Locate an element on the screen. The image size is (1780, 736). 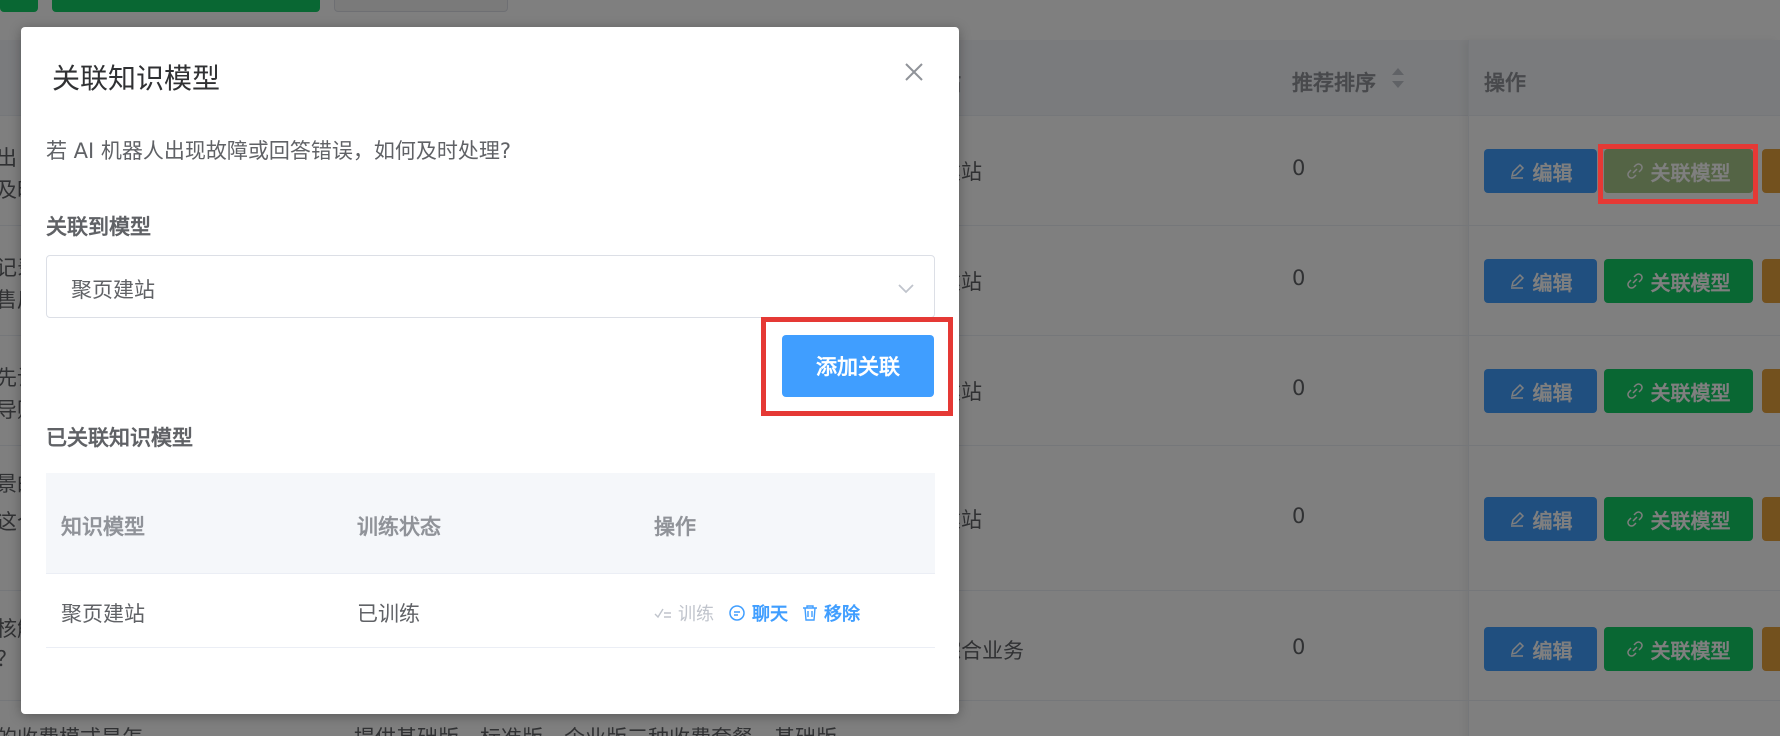
close-icon is located at coordinates (914, 72).